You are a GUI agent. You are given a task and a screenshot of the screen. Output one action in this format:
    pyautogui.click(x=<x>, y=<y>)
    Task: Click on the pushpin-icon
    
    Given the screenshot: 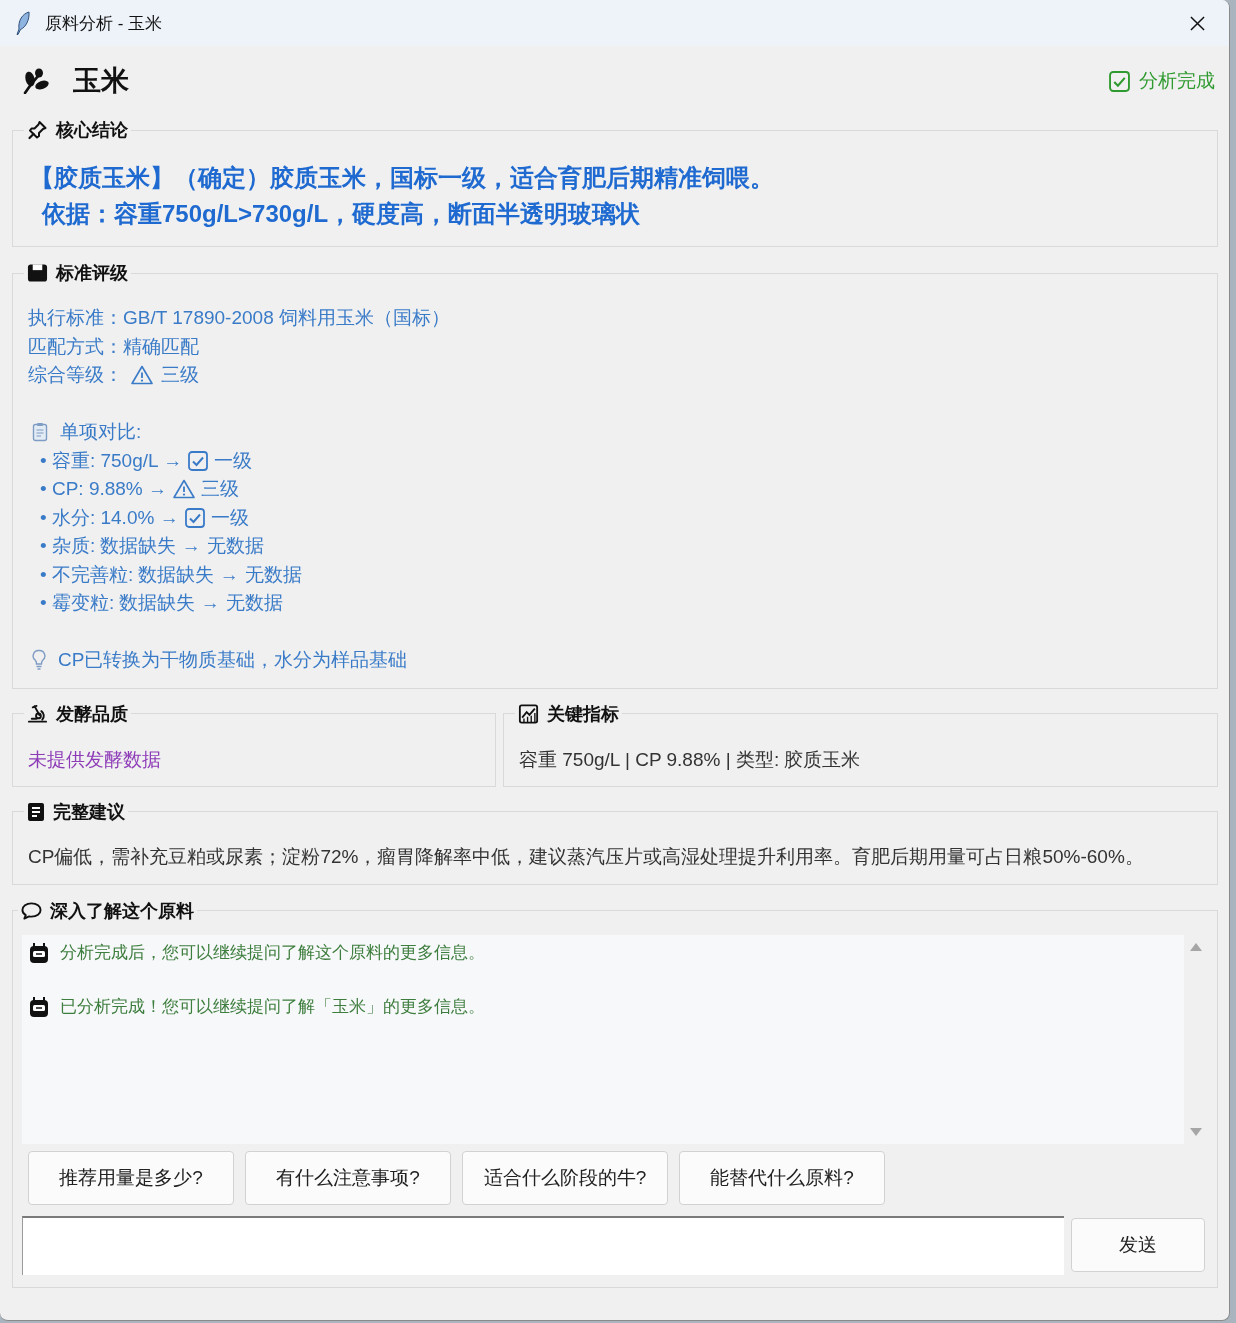 What is the action you would take?
    pyautogui.click(x=37, y=130)
    